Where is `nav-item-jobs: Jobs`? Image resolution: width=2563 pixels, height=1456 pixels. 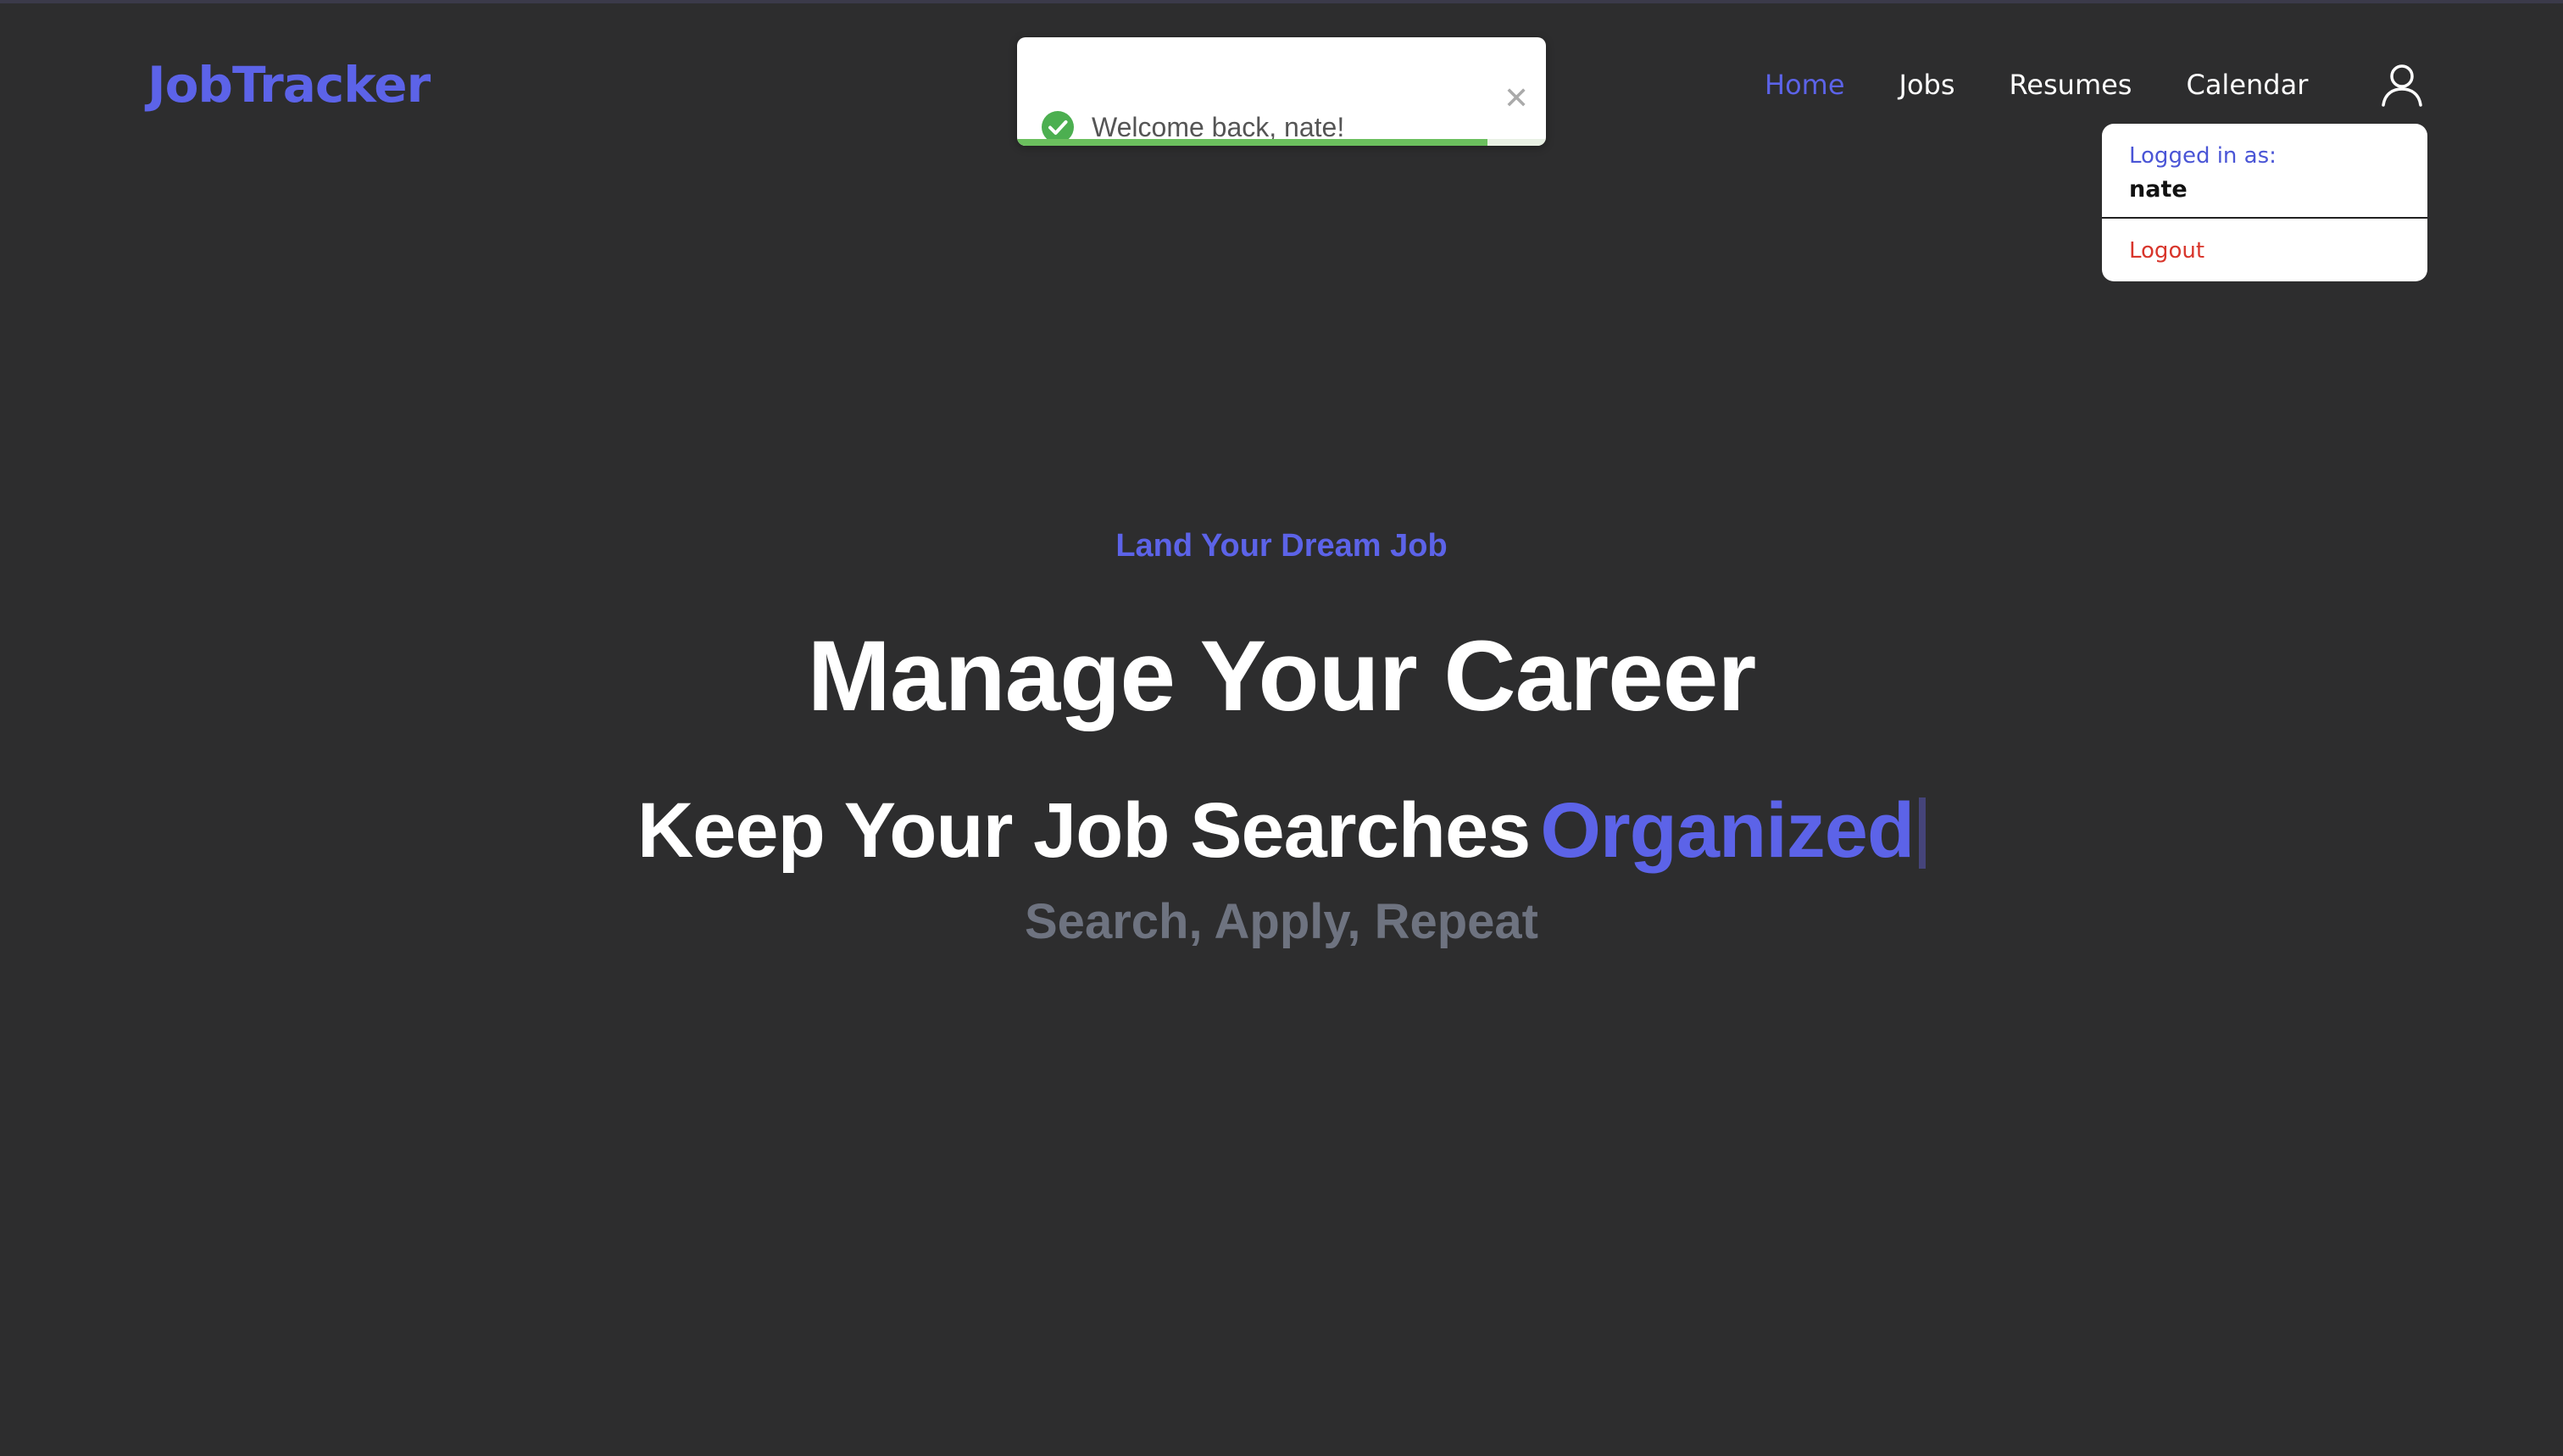 nav-item-jobs: Jobs is located at coordinates (1927, 84).